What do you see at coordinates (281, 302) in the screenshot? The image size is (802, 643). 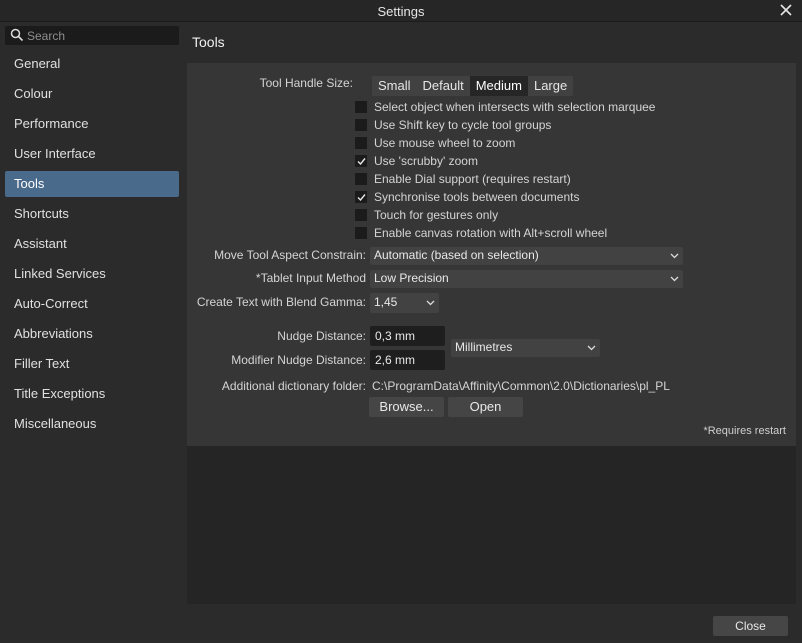 I see `blend-gamma-label: Create Text with Blend Gamma:` at bounding box center [281, 302].